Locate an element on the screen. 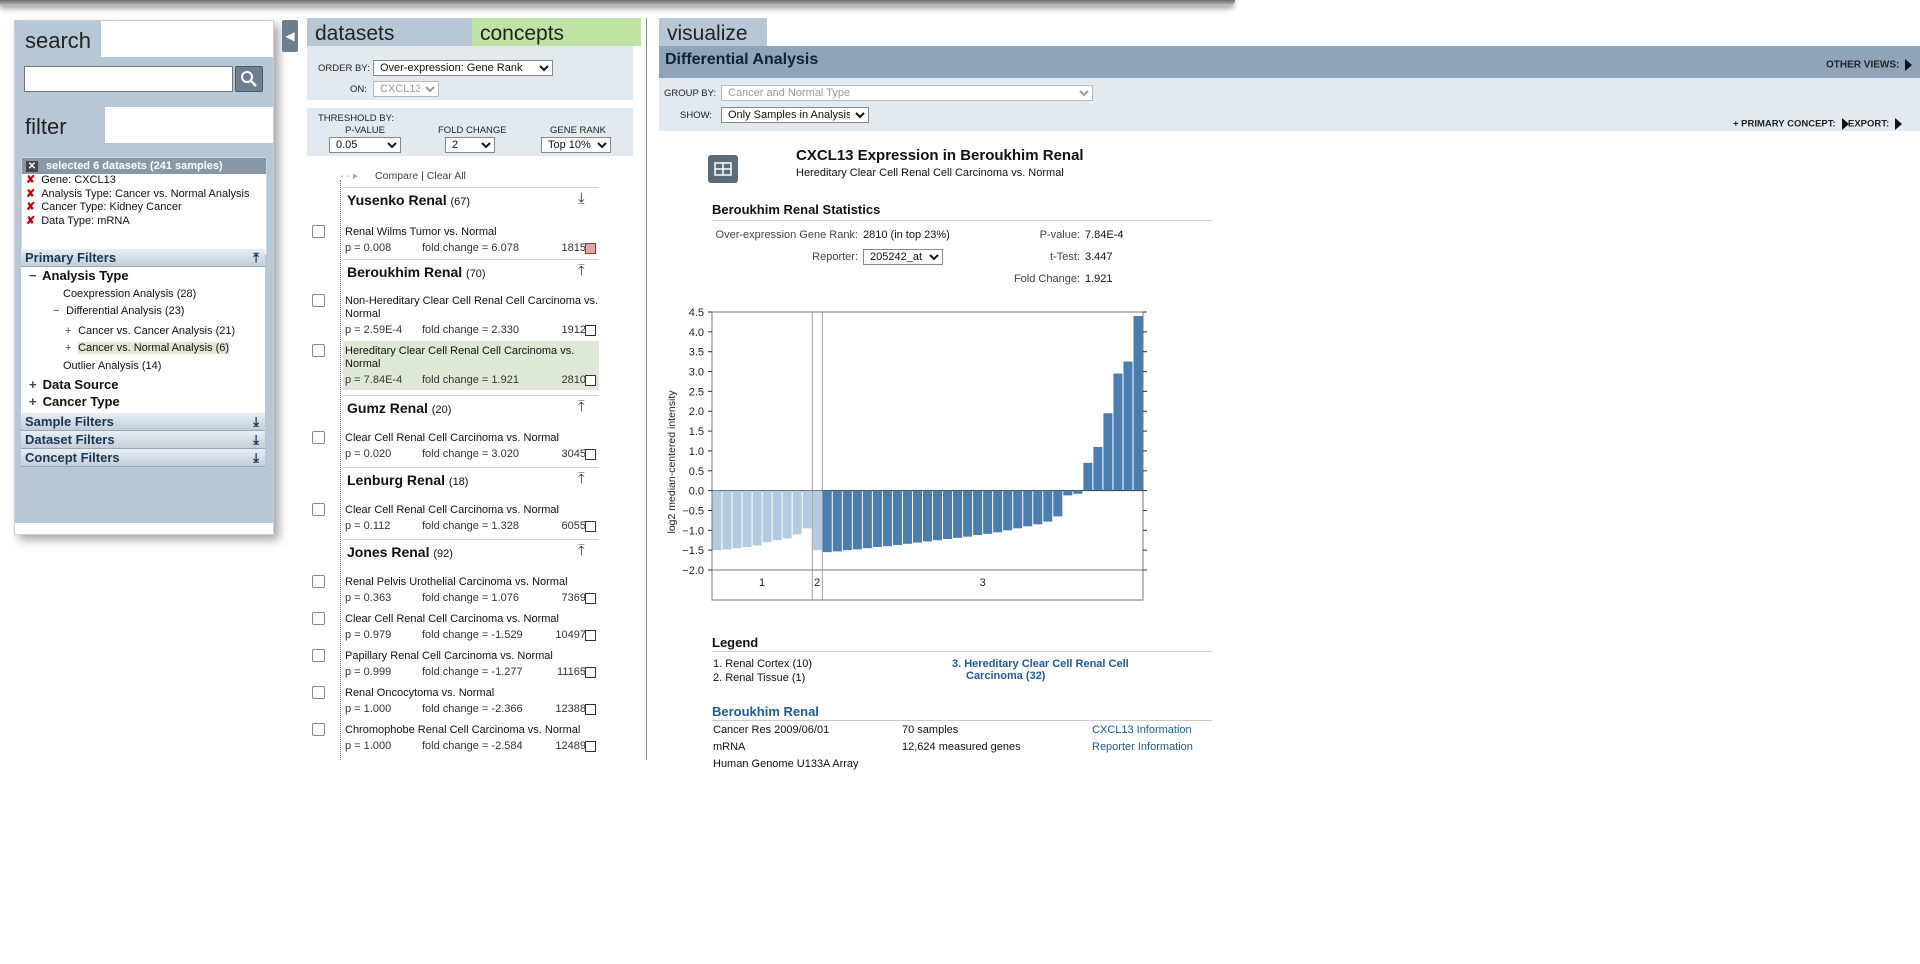 This screenshot has height=964, width=1920. dataset-title: Renal Oncocytoma vs. Normal is located at coordinates (472, 693).